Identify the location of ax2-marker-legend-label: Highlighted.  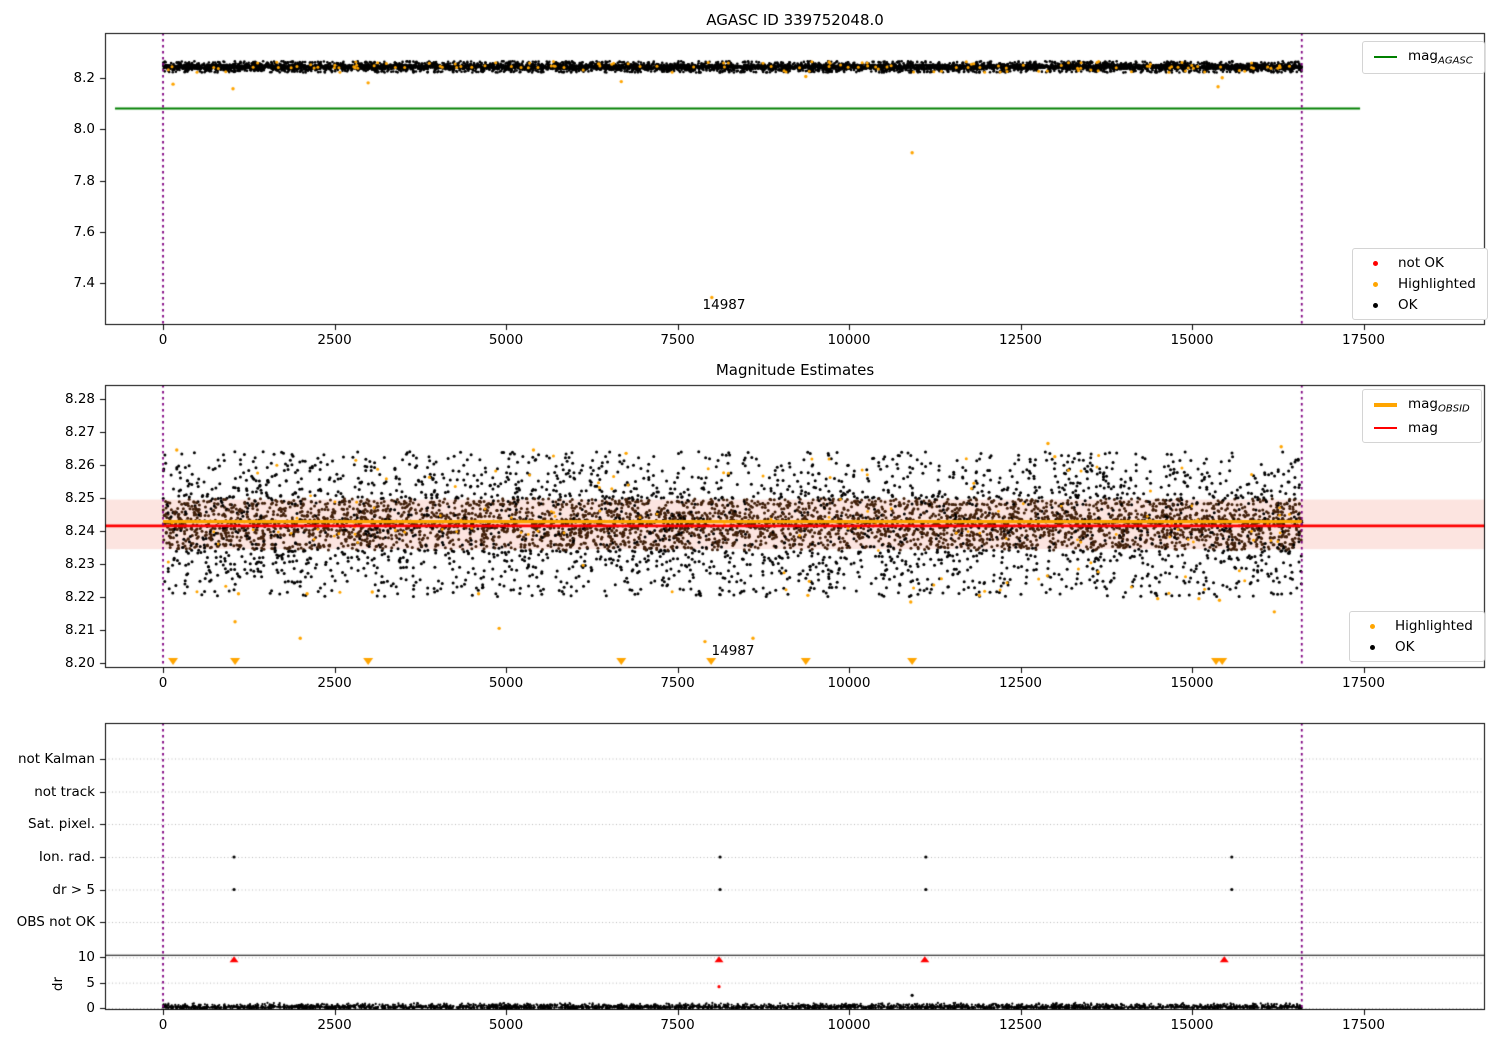
(1434, 626).